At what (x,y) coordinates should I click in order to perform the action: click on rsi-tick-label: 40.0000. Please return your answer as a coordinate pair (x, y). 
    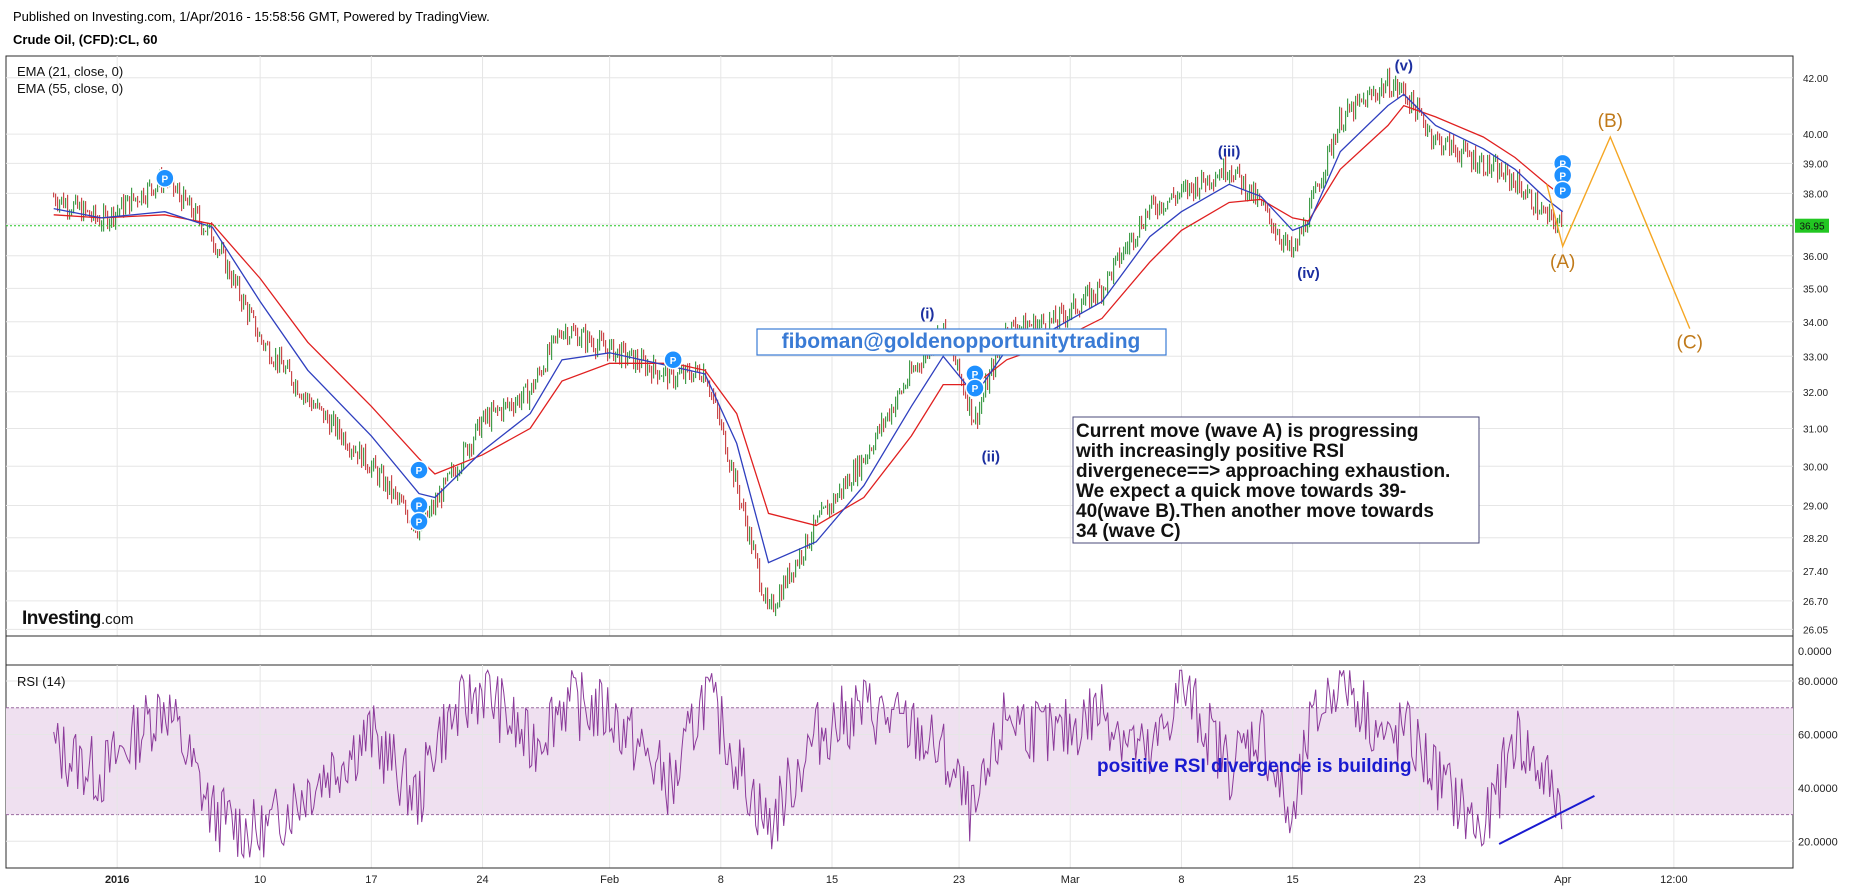
    Looking at the image, I should click on (1818, 789).